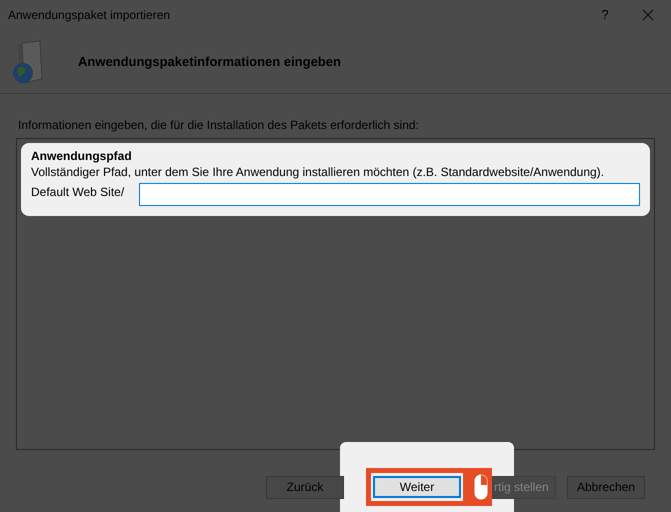 This screenshot has height=512, width=671. What do you see at coordinates (78, 192) in the screenshot?
I see `path-prefix: Default Web Site/` at bounding box center [78, 192].